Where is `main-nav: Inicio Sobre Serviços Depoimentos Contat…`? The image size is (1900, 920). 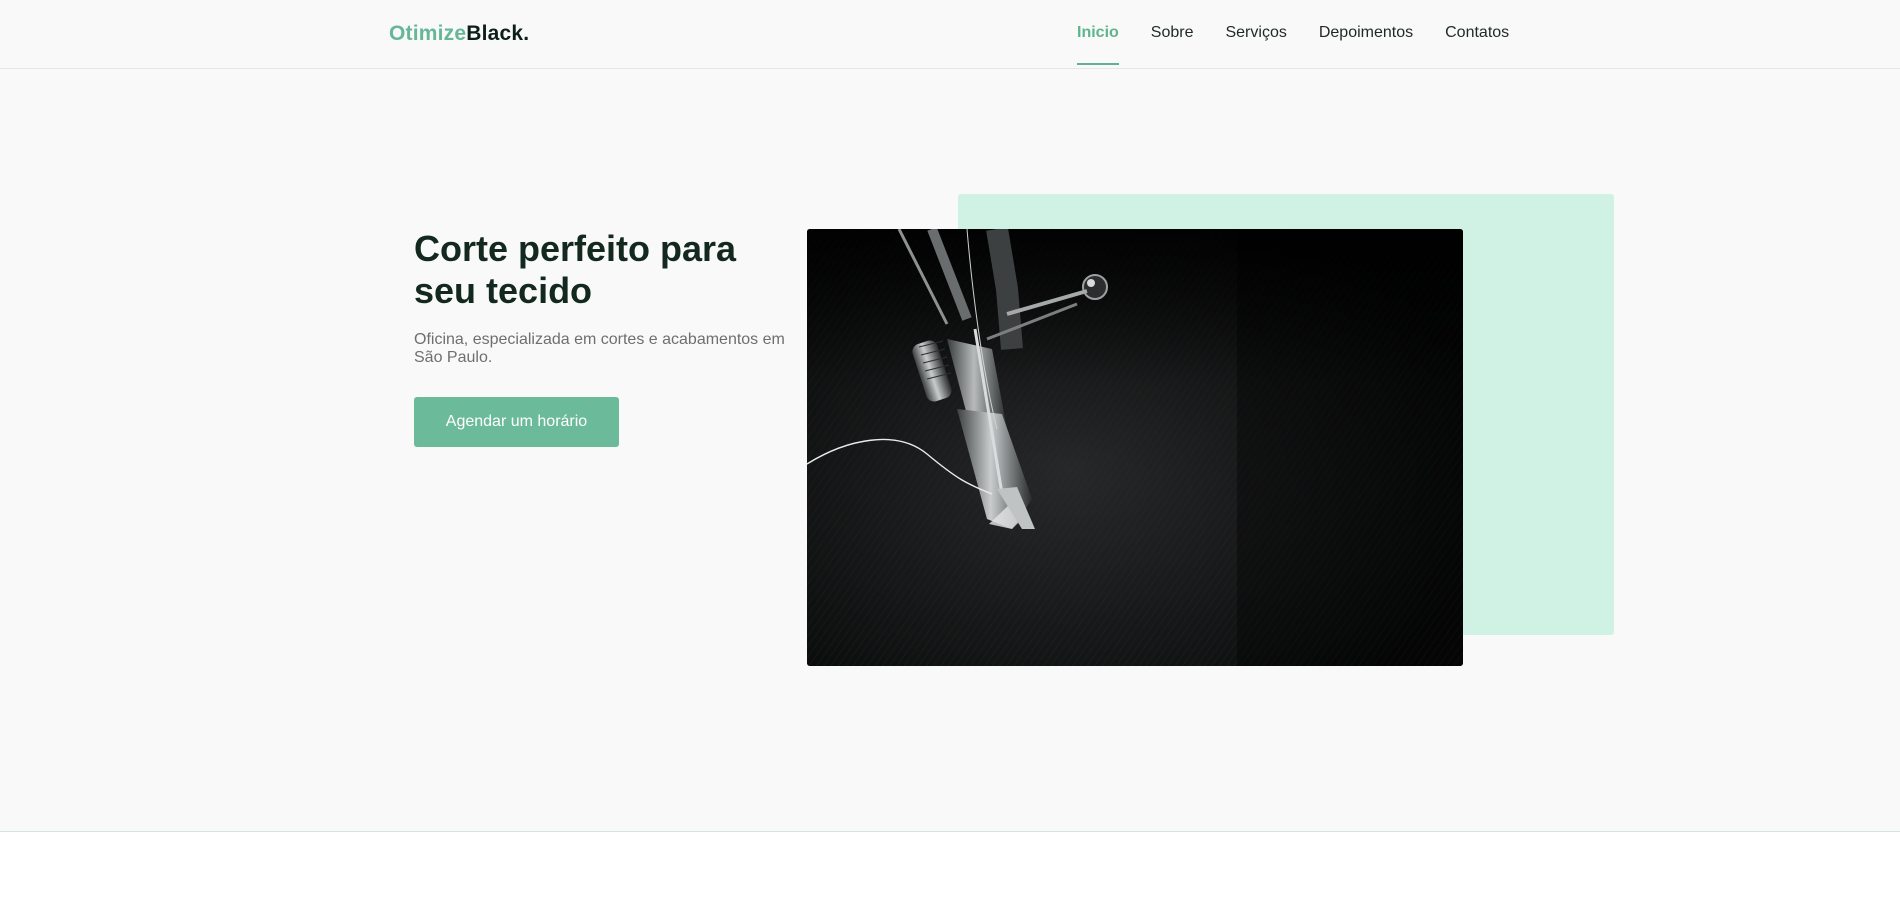
main-nav: Inicio Sobre Serviços Depoimentos Contat… is located at coordinates (1309, 34).